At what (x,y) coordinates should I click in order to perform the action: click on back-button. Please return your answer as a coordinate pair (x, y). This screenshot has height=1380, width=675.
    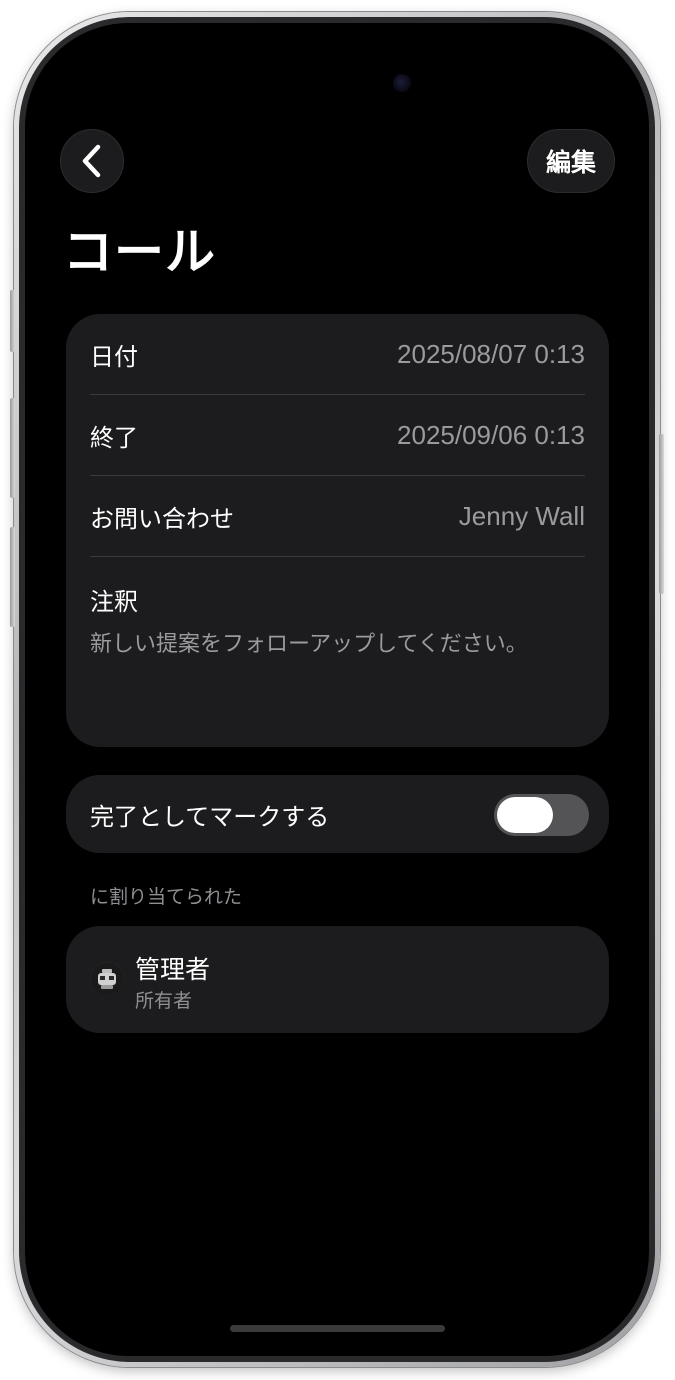
    Looking at the image, I should click on (92, 161).